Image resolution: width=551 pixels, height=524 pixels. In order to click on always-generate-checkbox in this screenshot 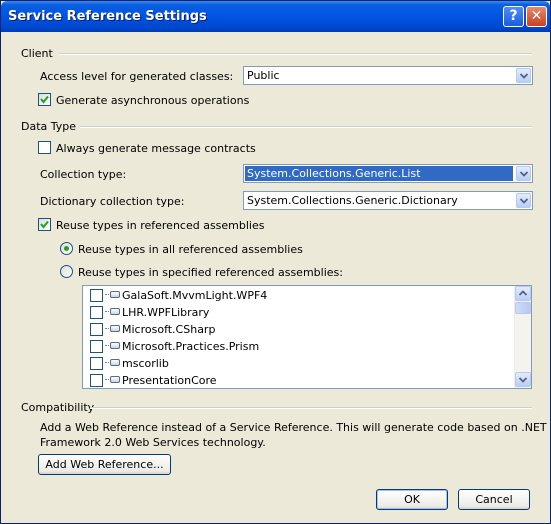, I will do `click(44, 147)`.